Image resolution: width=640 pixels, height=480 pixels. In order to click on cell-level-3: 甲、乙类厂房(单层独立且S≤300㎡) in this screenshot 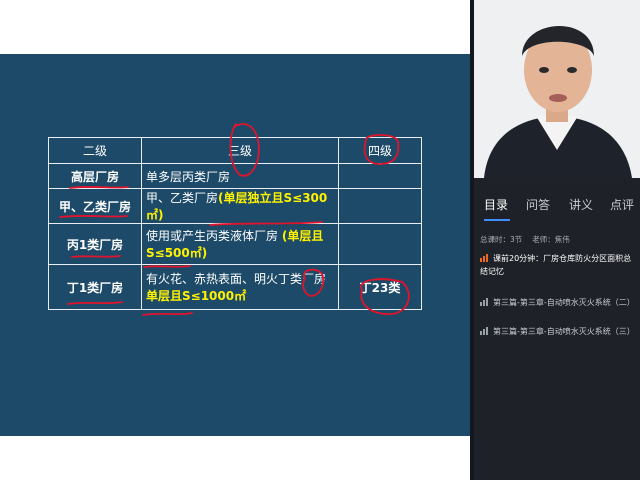, I will do `click(240, 206)`.